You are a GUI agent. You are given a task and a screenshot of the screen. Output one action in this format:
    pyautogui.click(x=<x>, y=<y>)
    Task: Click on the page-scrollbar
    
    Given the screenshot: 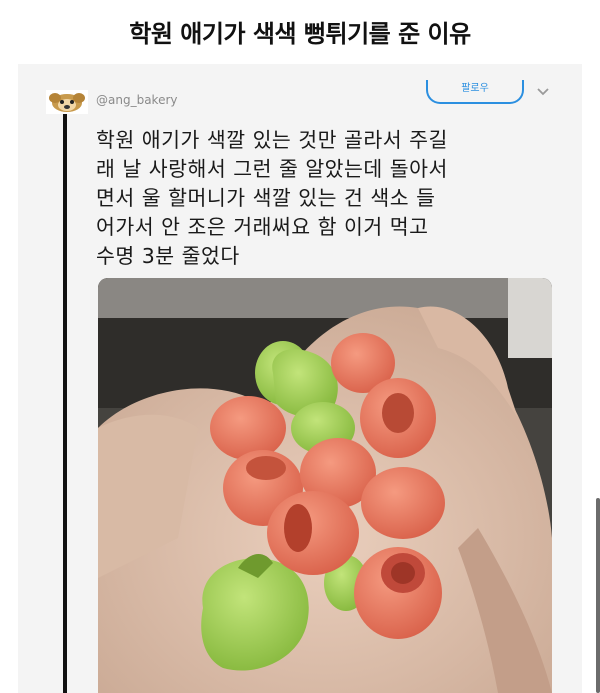 What is the action you would take?
    pyautogui.click(x=598, y=595)
    